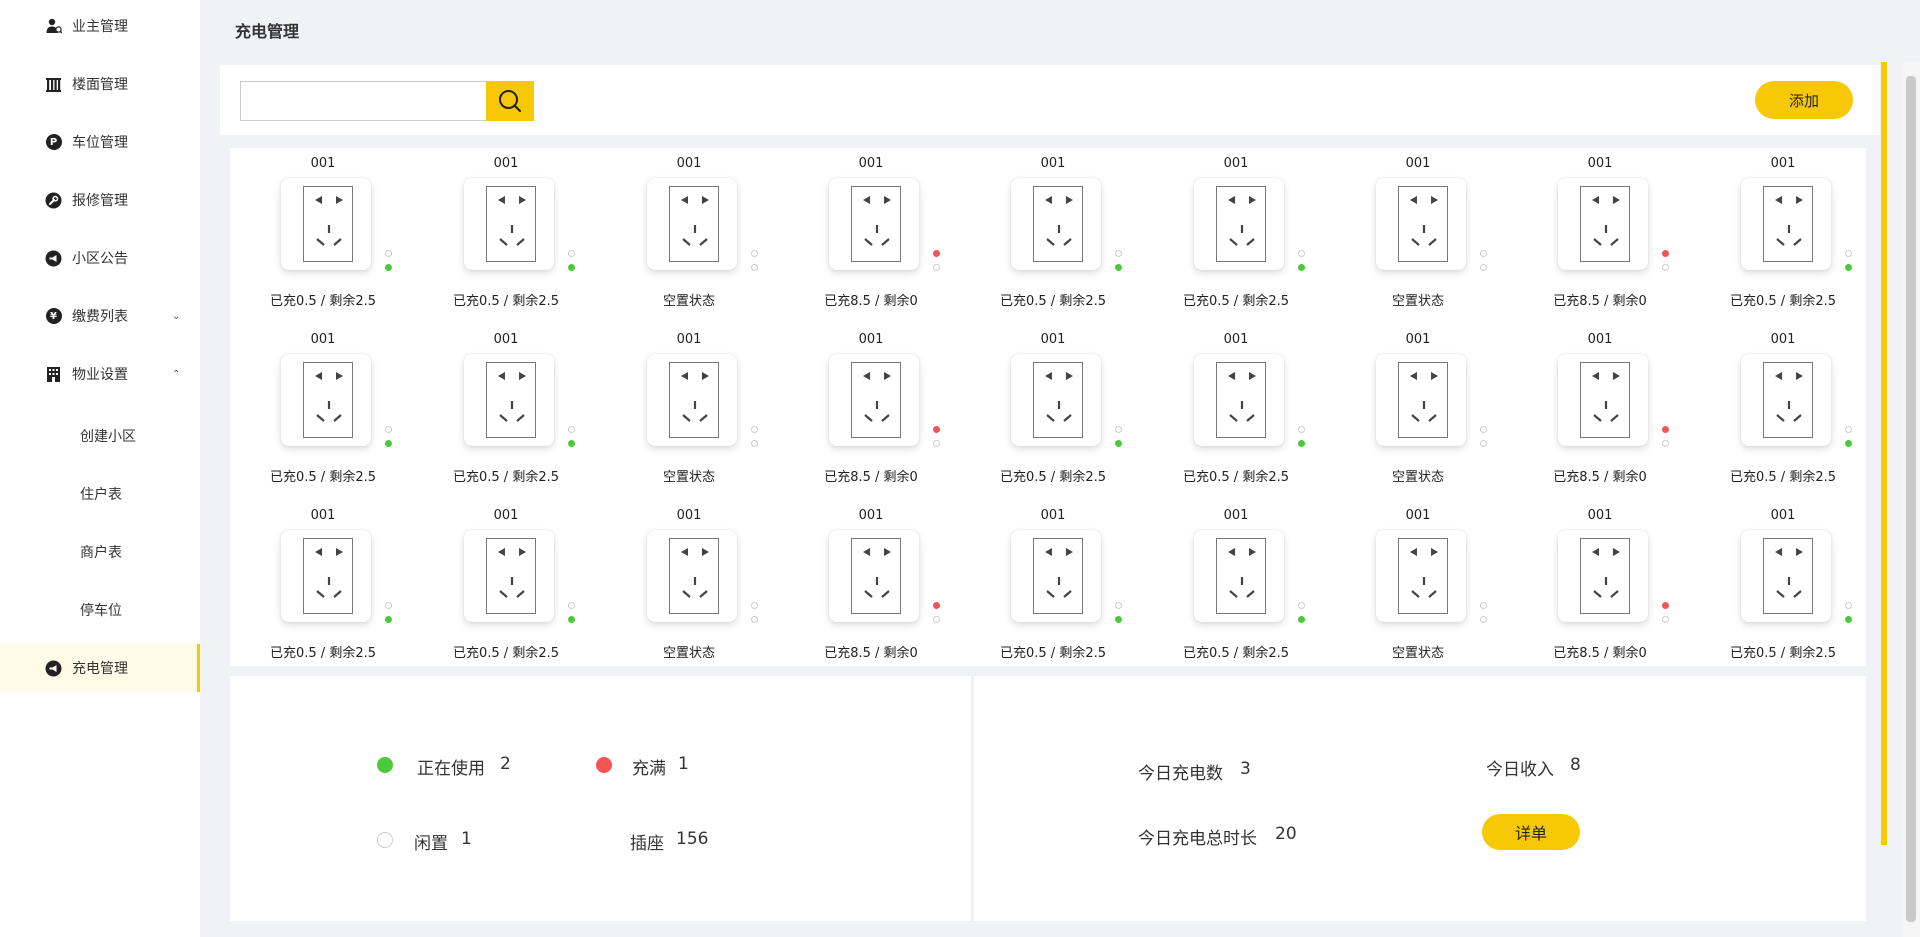  I want to click on sidebar-item-repairs: 报修管理, so click(100, 200).